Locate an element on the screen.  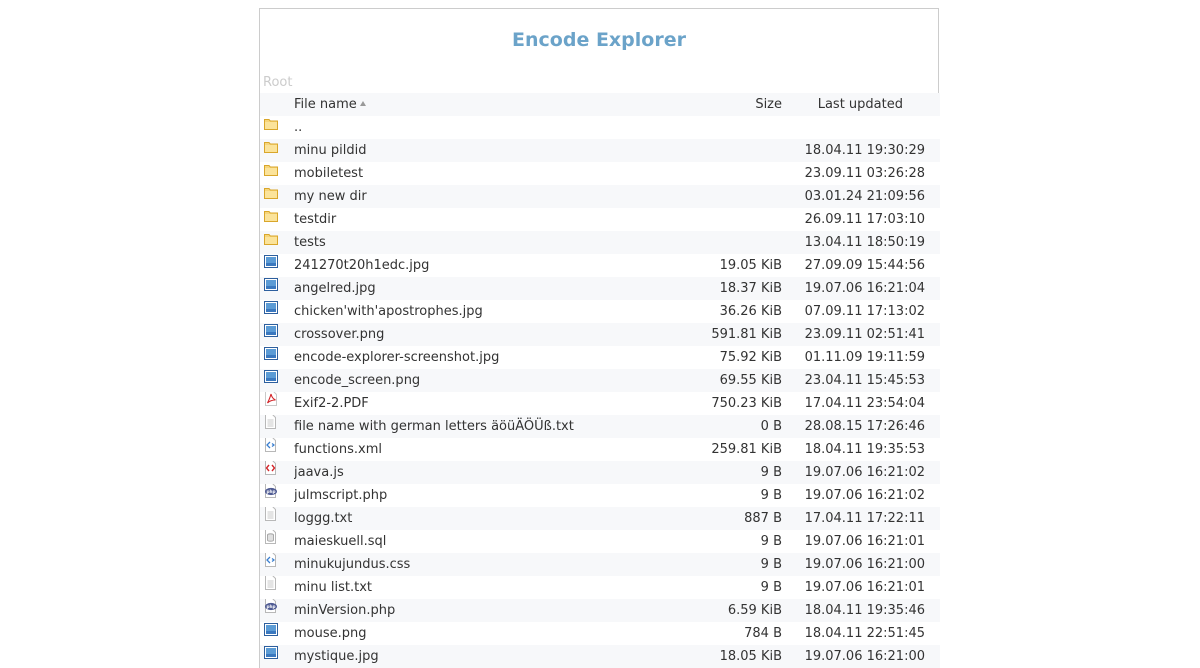
file-size-cell: 69.55 KiB is located at coordinates (750, 380).